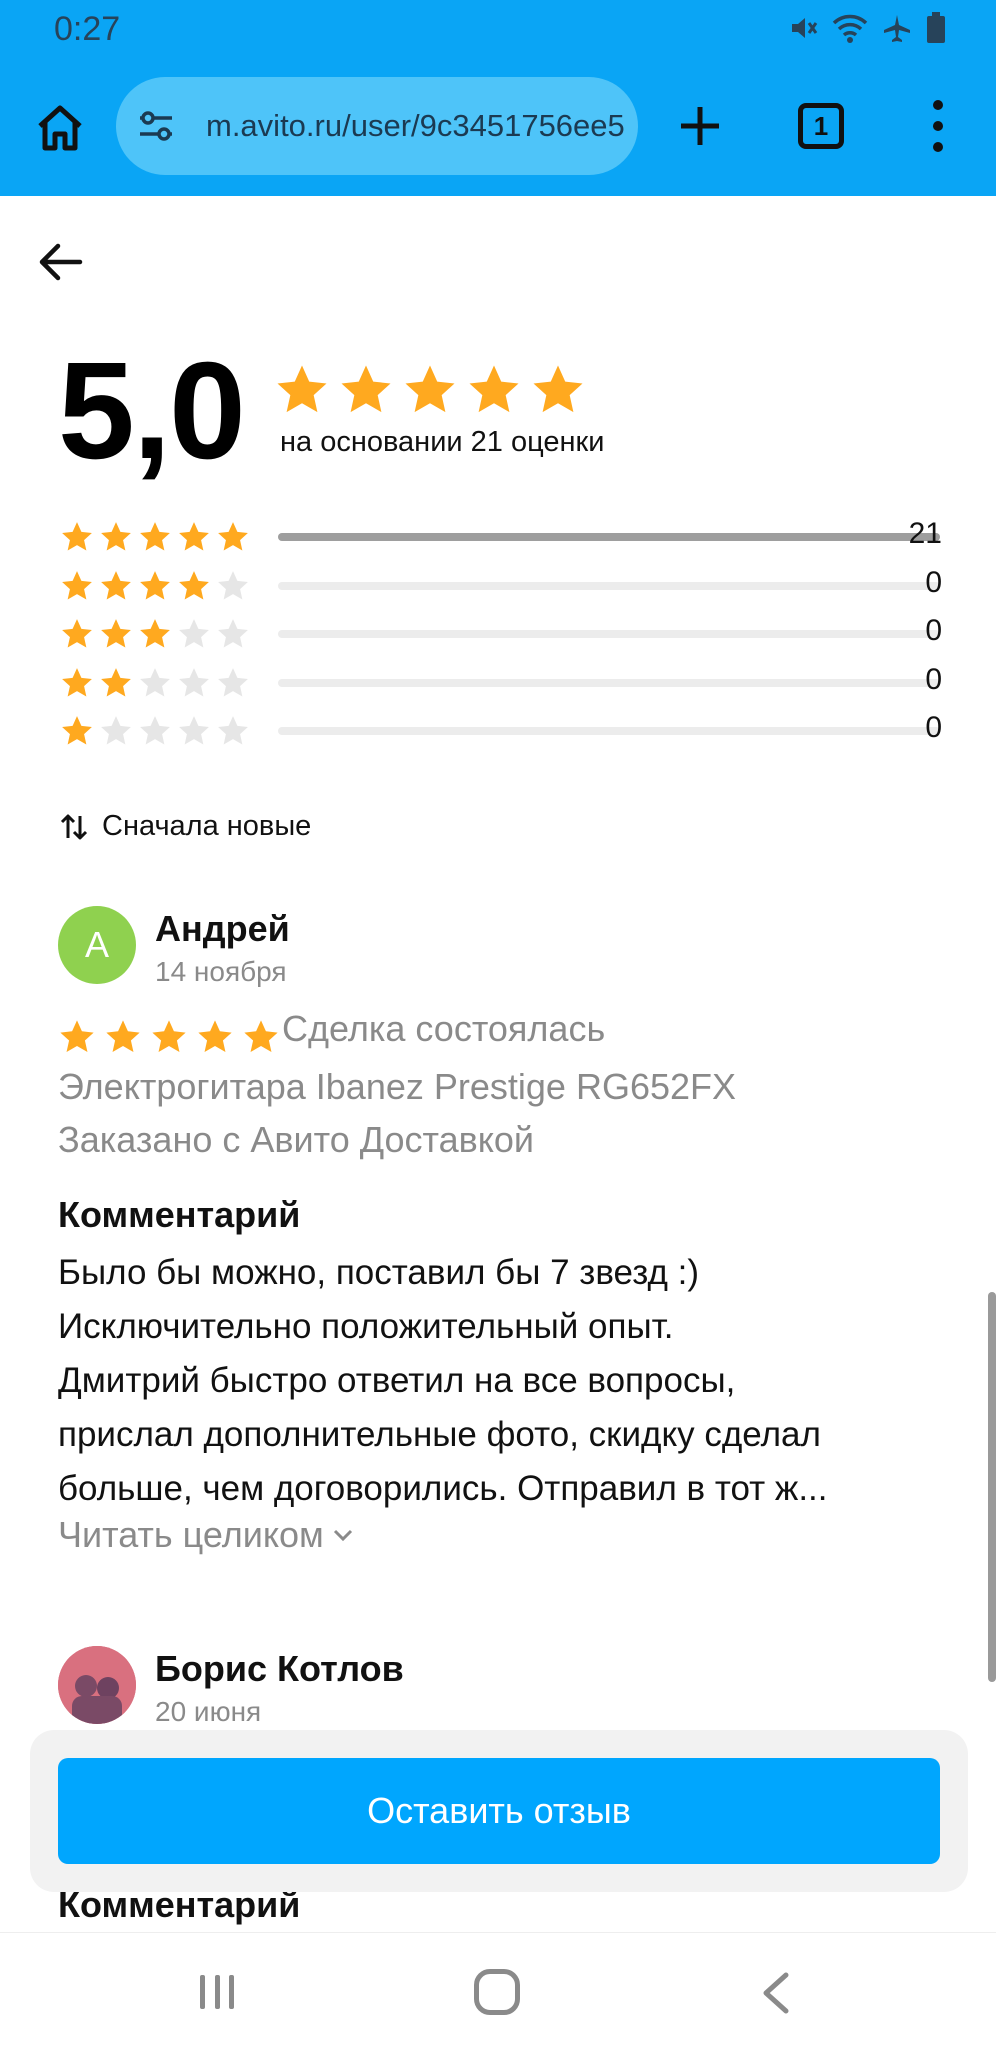 The image size is (996, 2048). Describe the element at coordinates (74, 826) in the screenshot. I see `sort-icon` at that location.